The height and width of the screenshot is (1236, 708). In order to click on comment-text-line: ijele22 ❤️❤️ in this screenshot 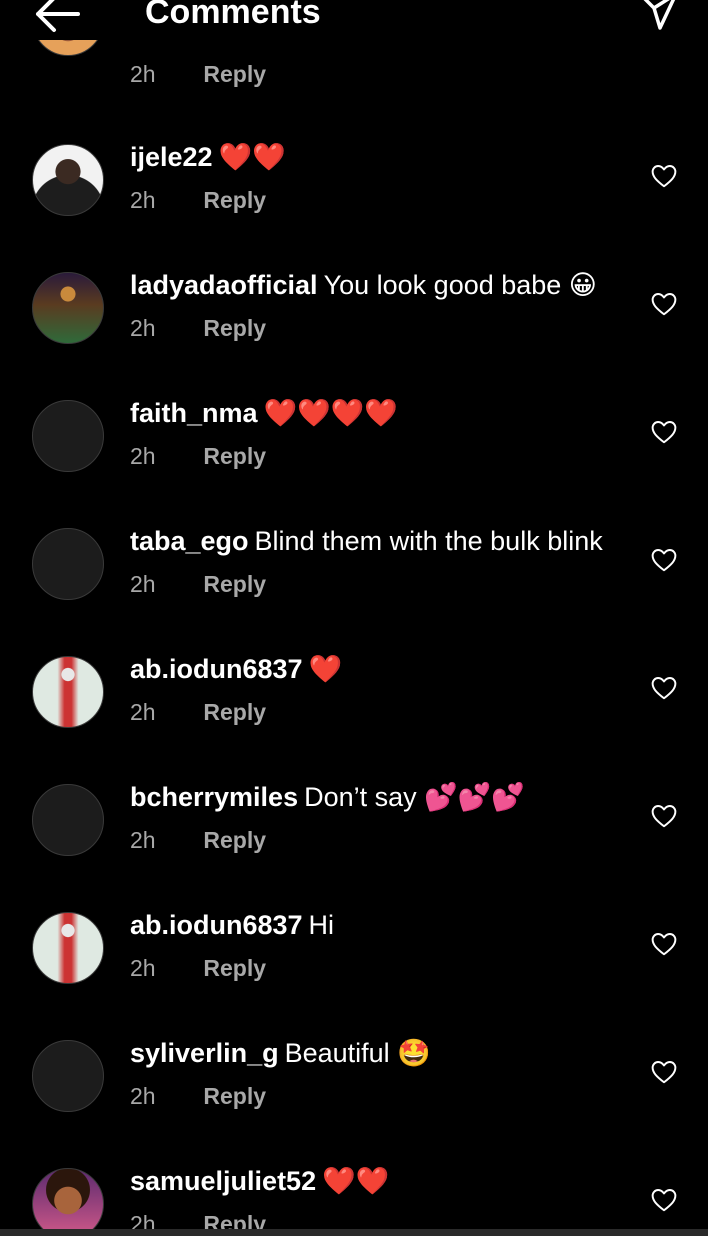, I will do `click(208, 157)`.